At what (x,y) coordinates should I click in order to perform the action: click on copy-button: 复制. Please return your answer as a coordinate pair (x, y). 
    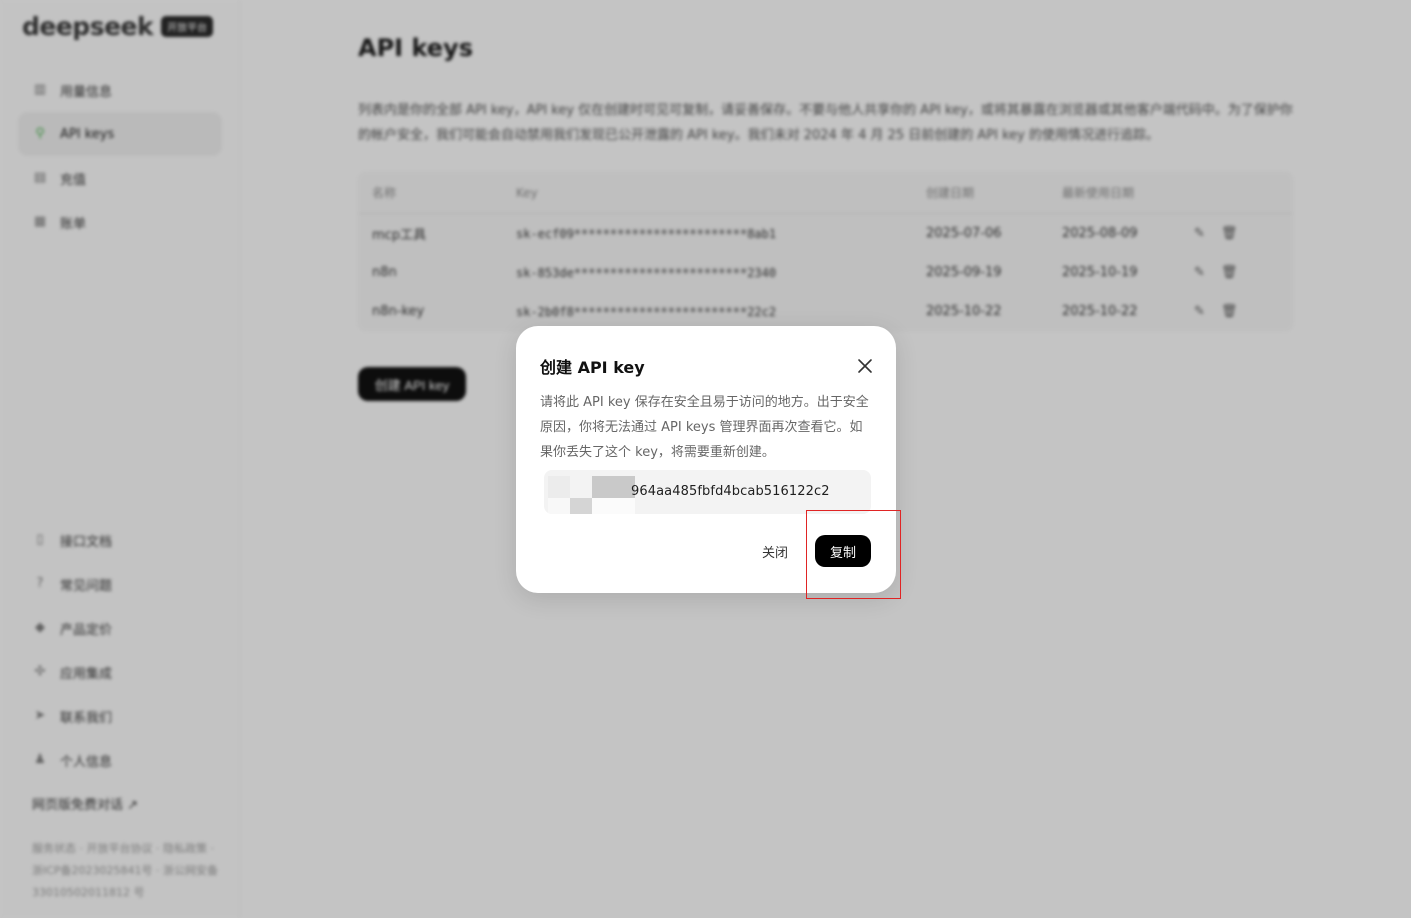
    Looking at the image, I should click on (843, 551).